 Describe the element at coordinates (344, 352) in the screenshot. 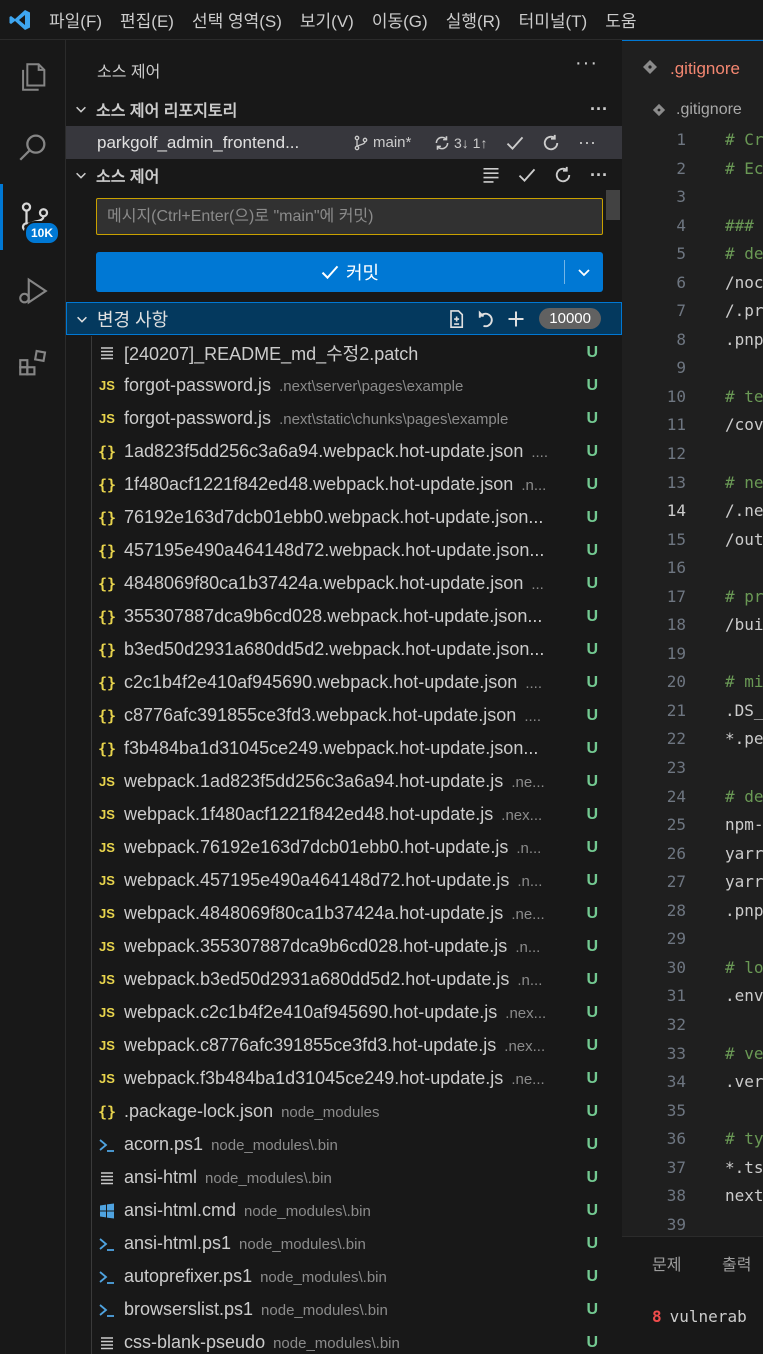

I see `changed-file-row: [240207]_README_md_수정2.patch U` at that location.